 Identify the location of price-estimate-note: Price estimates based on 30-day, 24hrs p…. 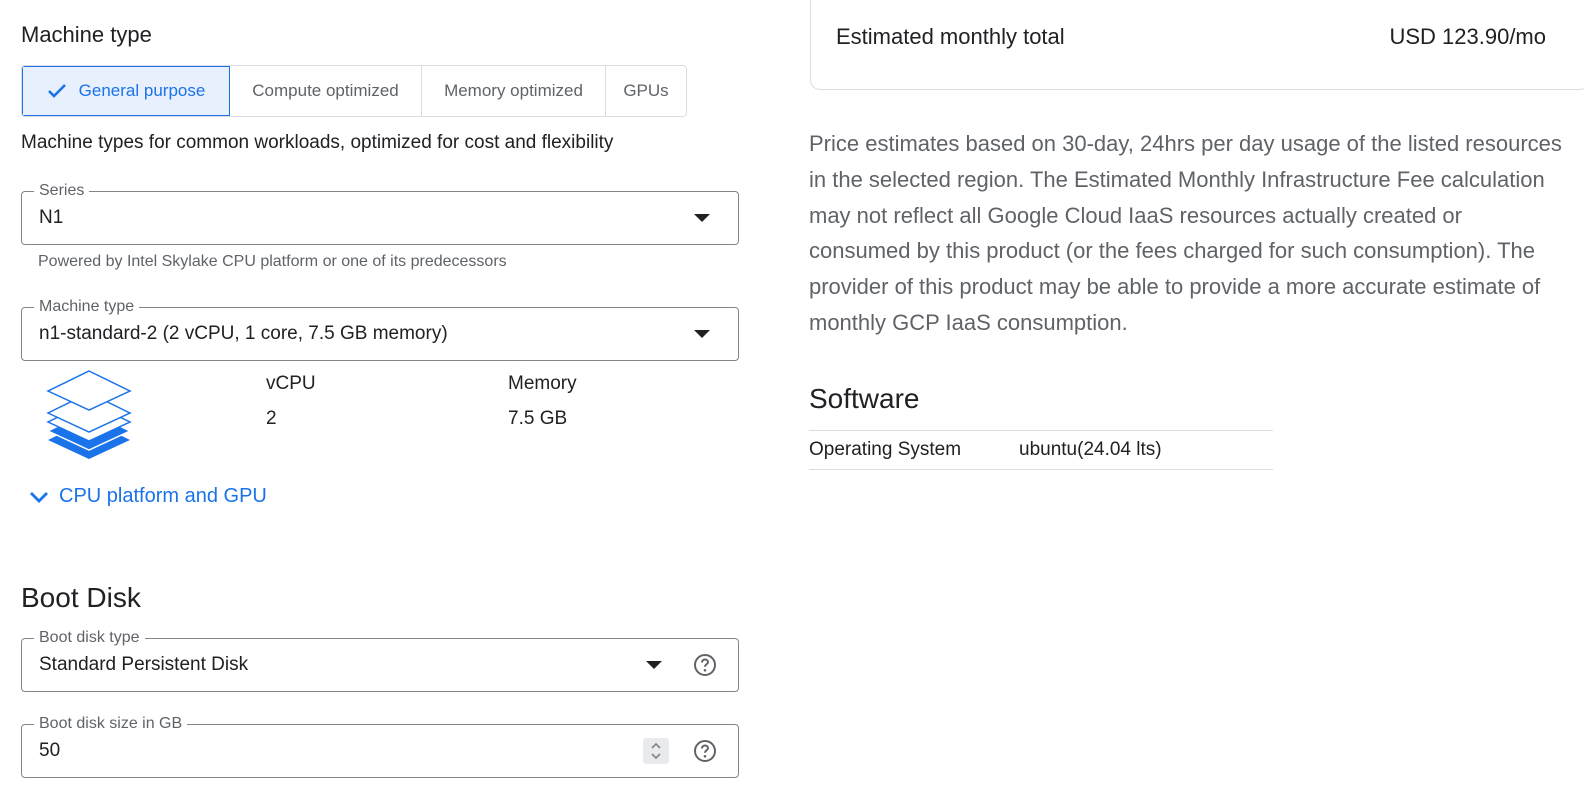
(1185, 233).